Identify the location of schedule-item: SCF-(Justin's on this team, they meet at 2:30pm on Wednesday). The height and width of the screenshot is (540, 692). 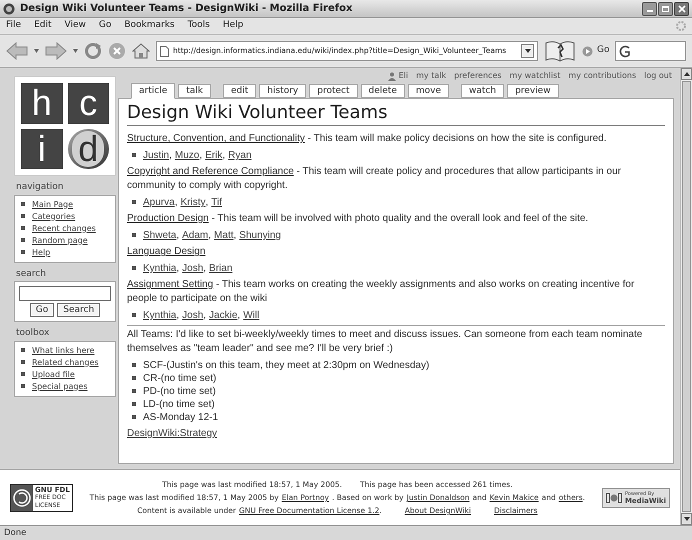
(286, 365).